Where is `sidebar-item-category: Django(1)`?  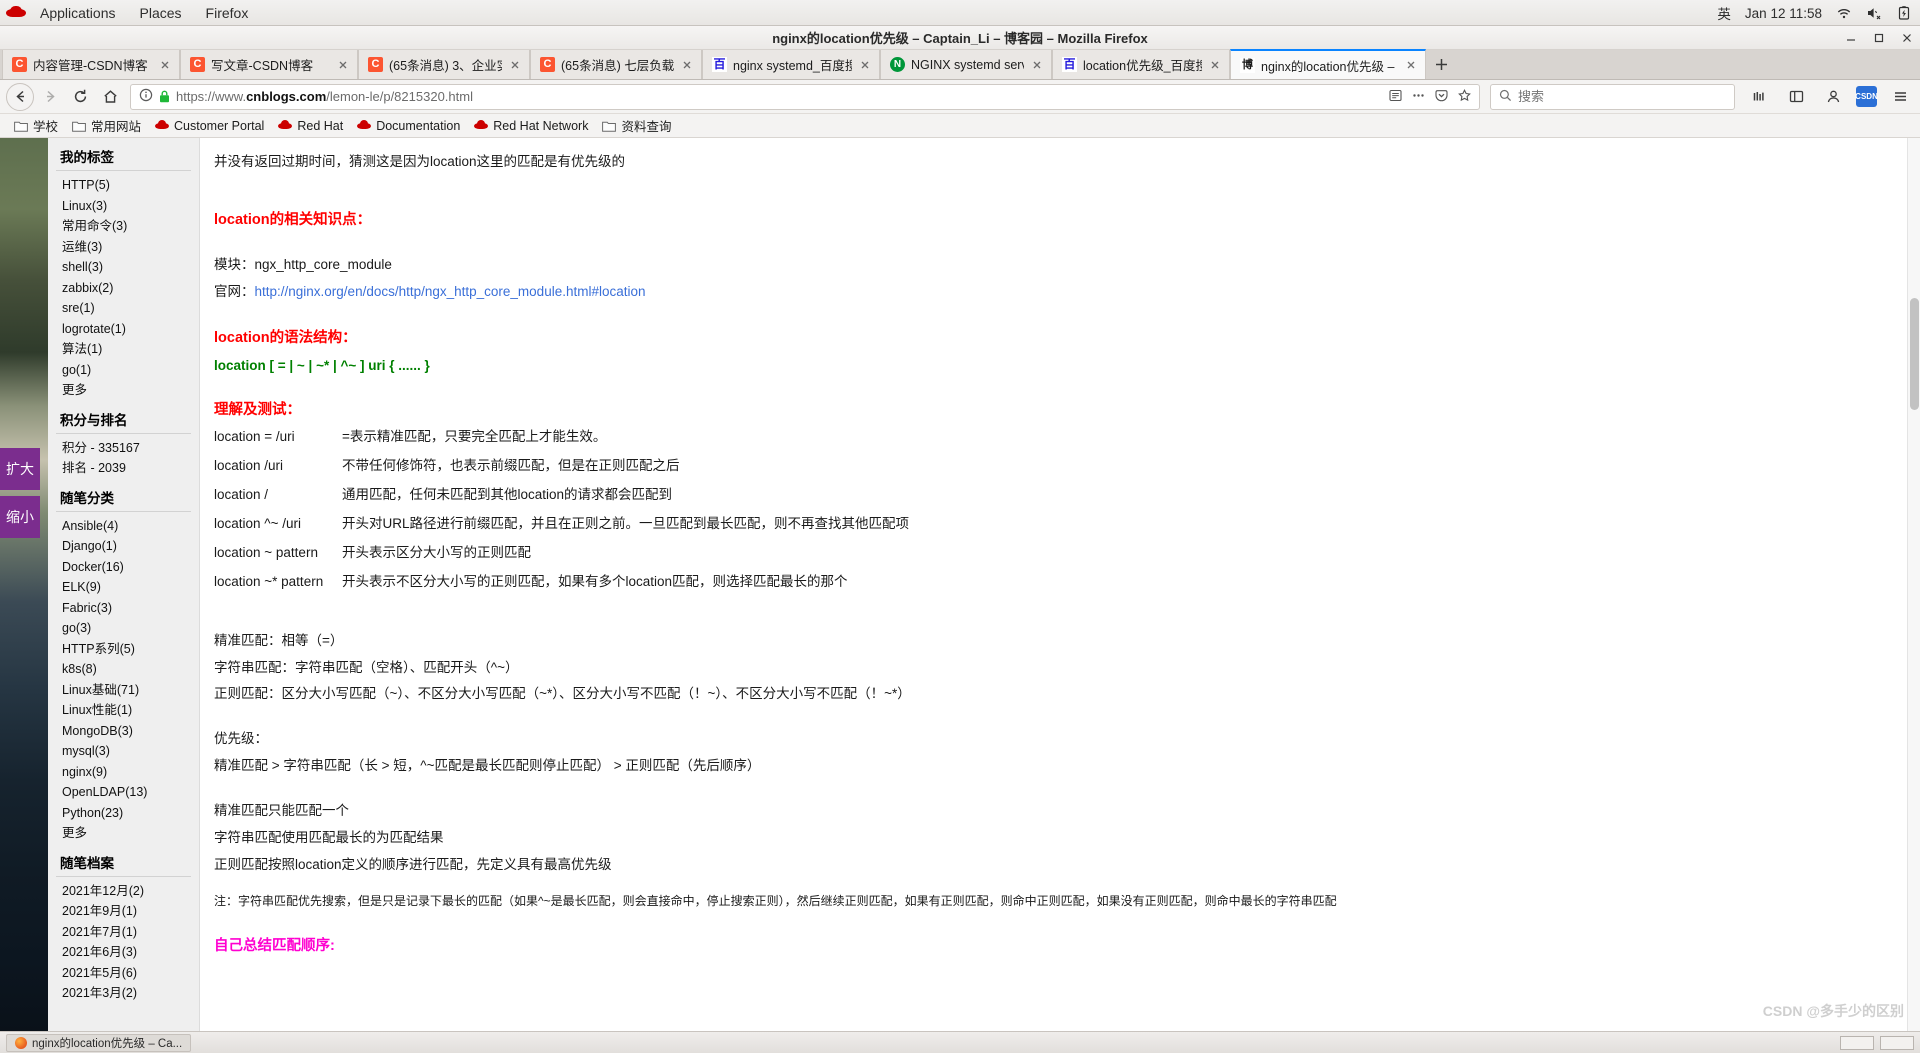 sidebar-item-category: Django(1) is located at coordinates (123, 546).